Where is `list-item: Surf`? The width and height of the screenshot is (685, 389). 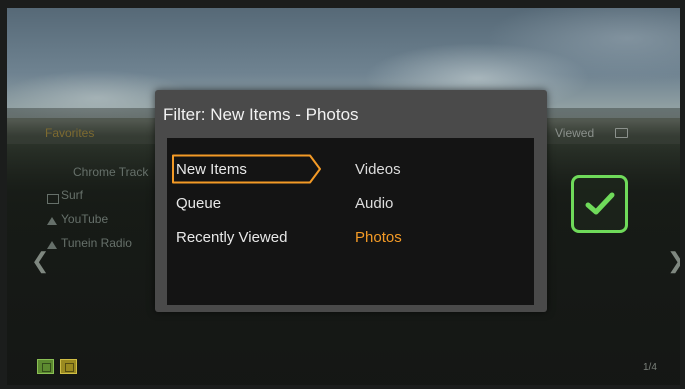 list-item: Surf is located at coordinates (72, 195).